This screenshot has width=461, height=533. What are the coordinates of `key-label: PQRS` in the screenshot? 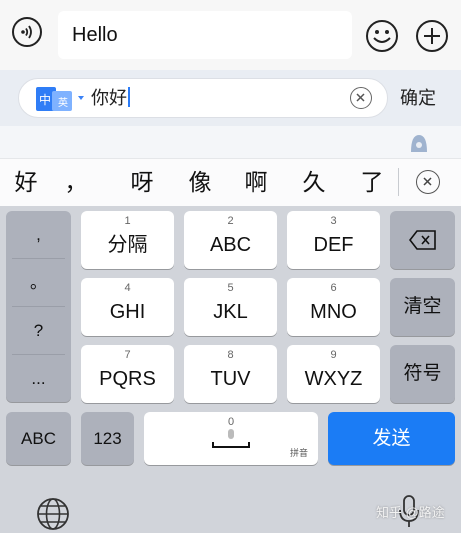 It's located at (127, 379).